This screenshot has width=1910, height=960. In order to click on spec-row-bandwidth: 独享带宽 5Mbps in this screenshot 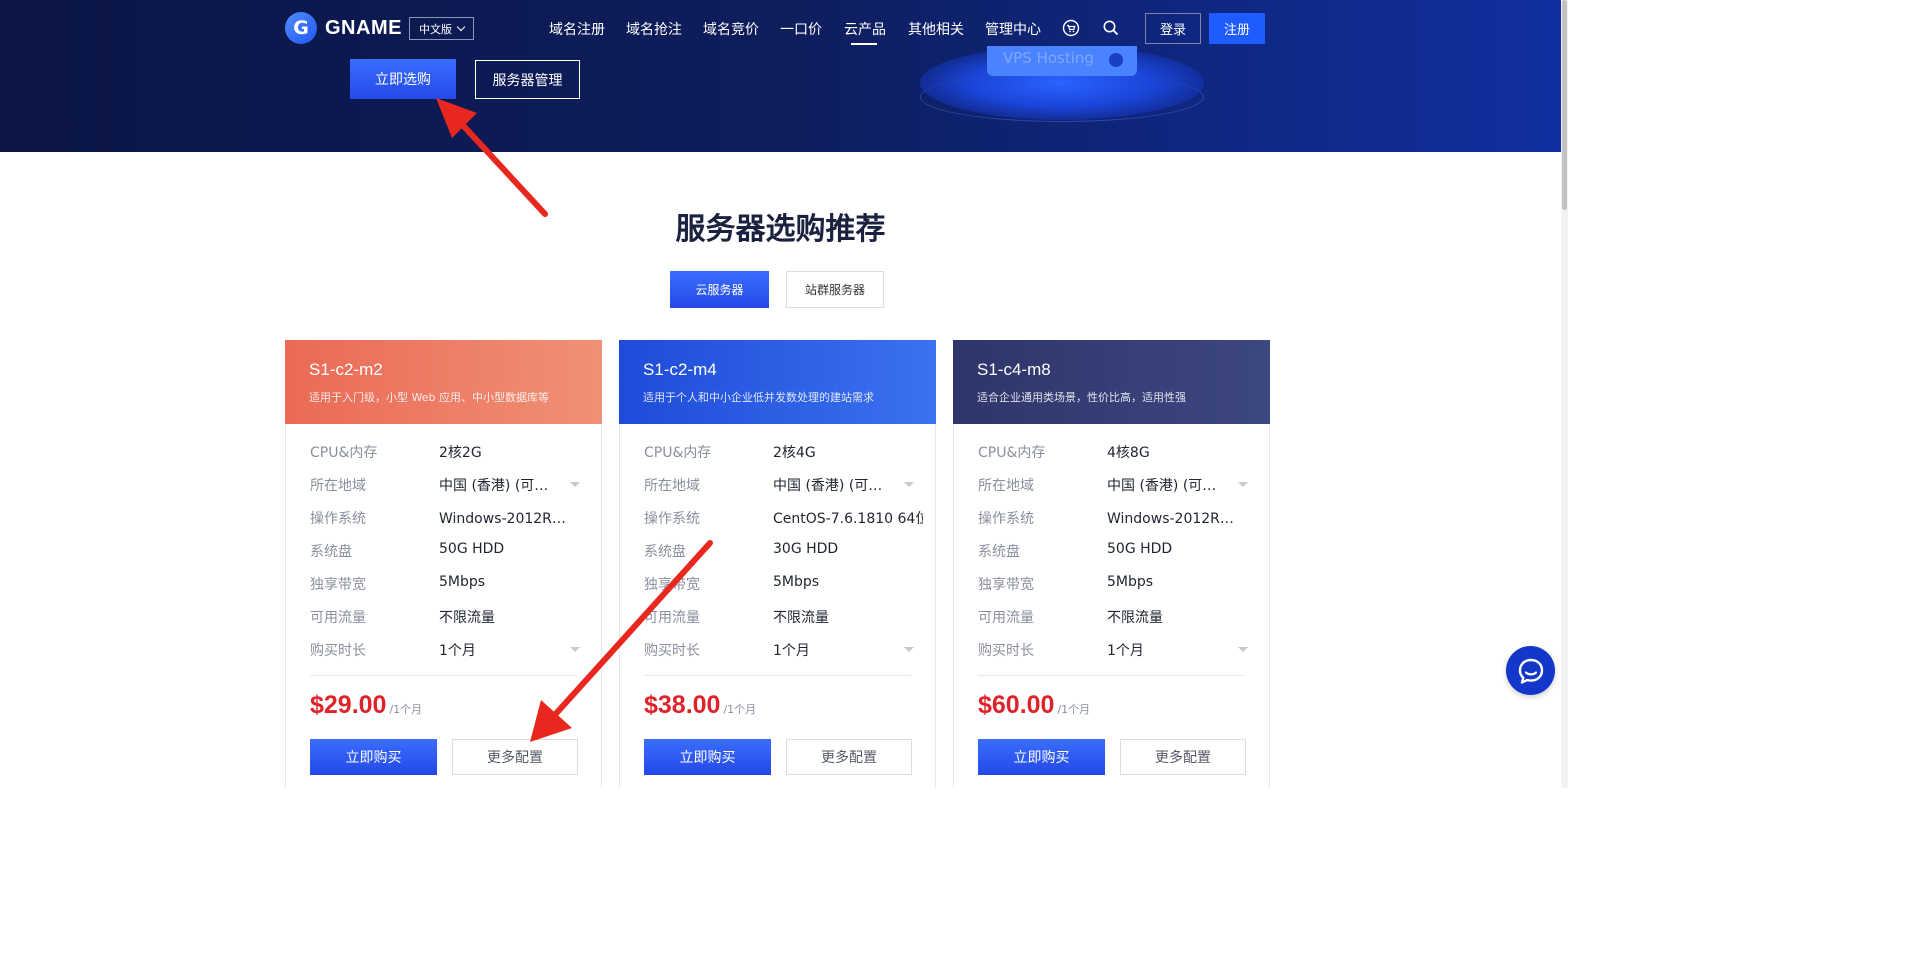, I will do `click(779, 584)`.